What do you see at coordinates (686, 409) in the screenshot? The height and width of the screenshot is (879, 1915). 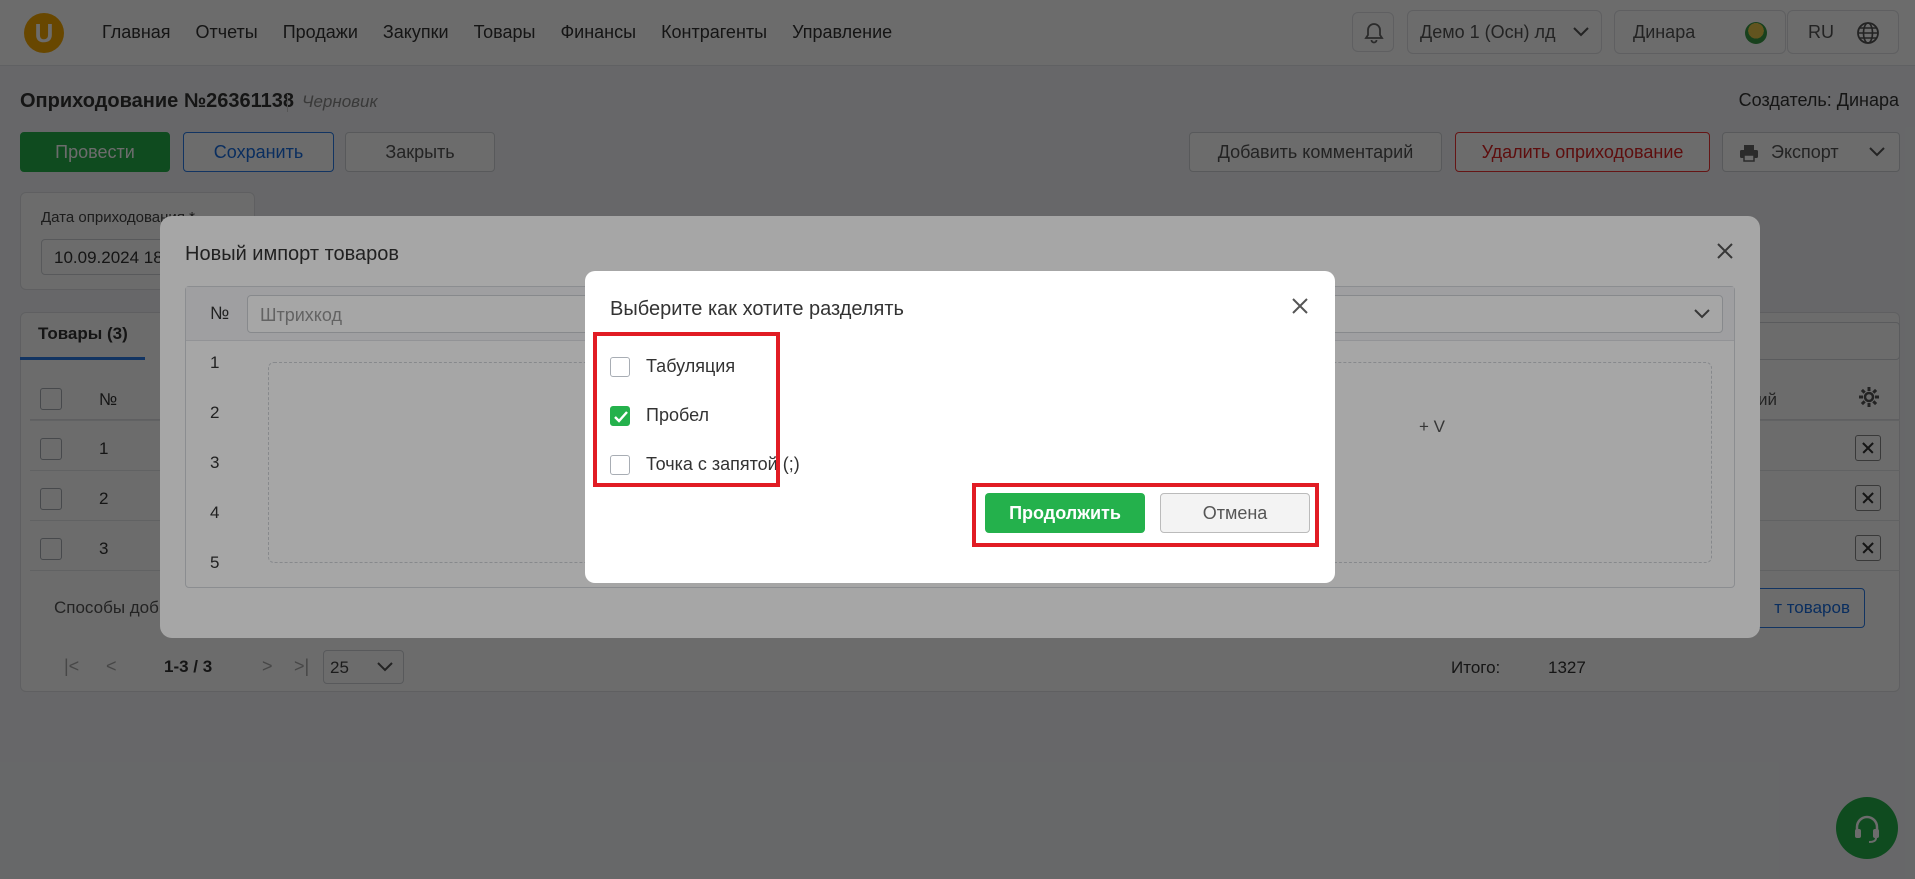 I see `options-highlight` at bounding box center [686, 409].